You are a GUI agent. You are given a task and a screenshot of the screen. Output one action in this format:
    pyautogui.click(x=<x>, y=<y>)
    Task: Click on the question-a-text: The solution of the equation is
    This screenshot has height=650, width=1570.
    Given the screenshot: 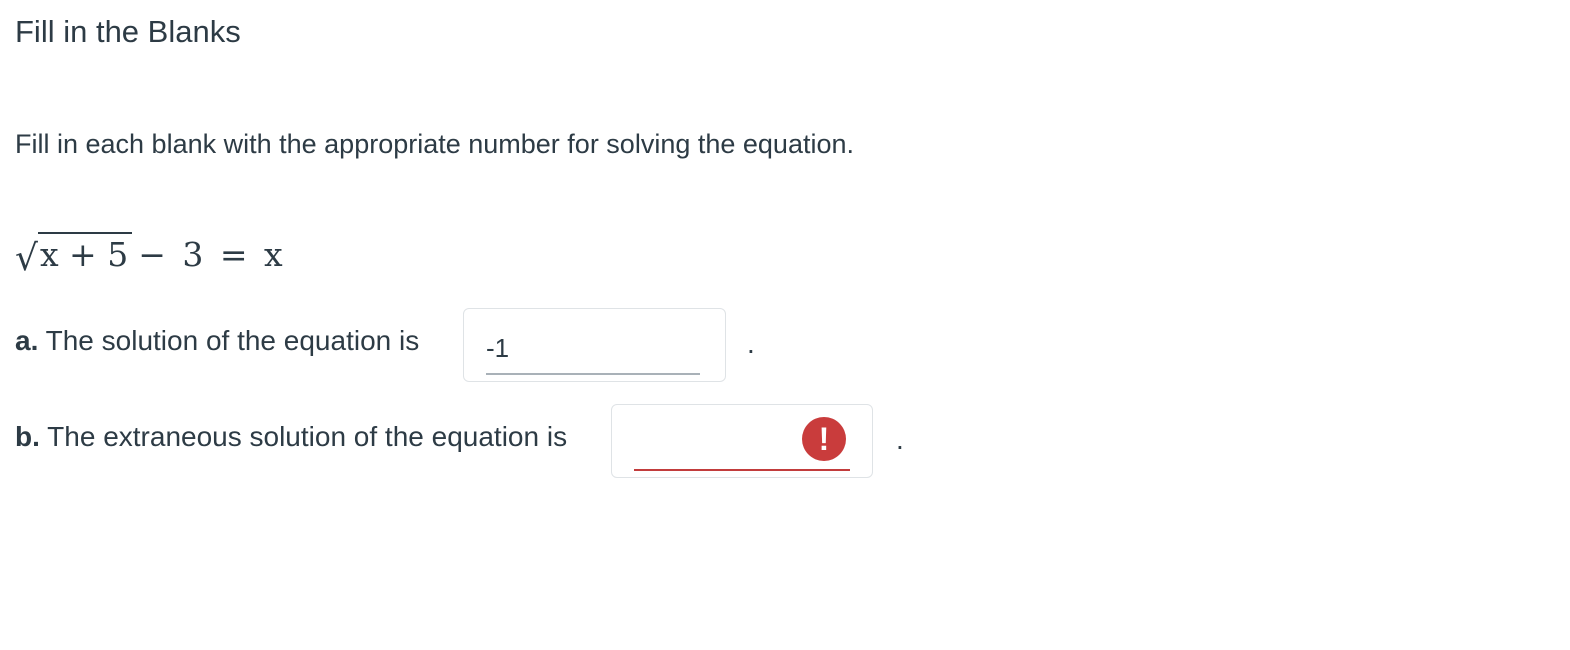 What is the action you would take?
    pyautogui.click(x=229, y=340)
    